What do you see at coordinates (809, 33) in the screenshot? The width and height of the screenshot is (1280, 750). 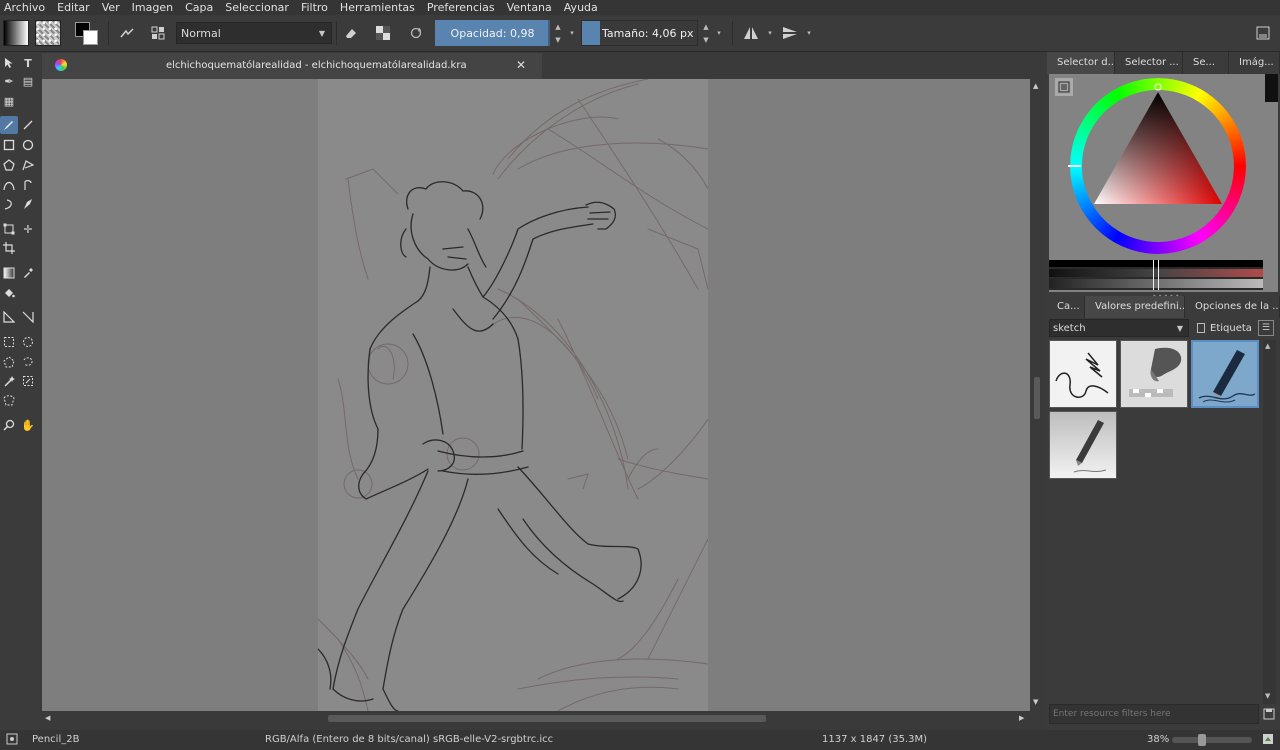 I see `mirror-vertical-menu: ▾` at bounding box center [809, 33].